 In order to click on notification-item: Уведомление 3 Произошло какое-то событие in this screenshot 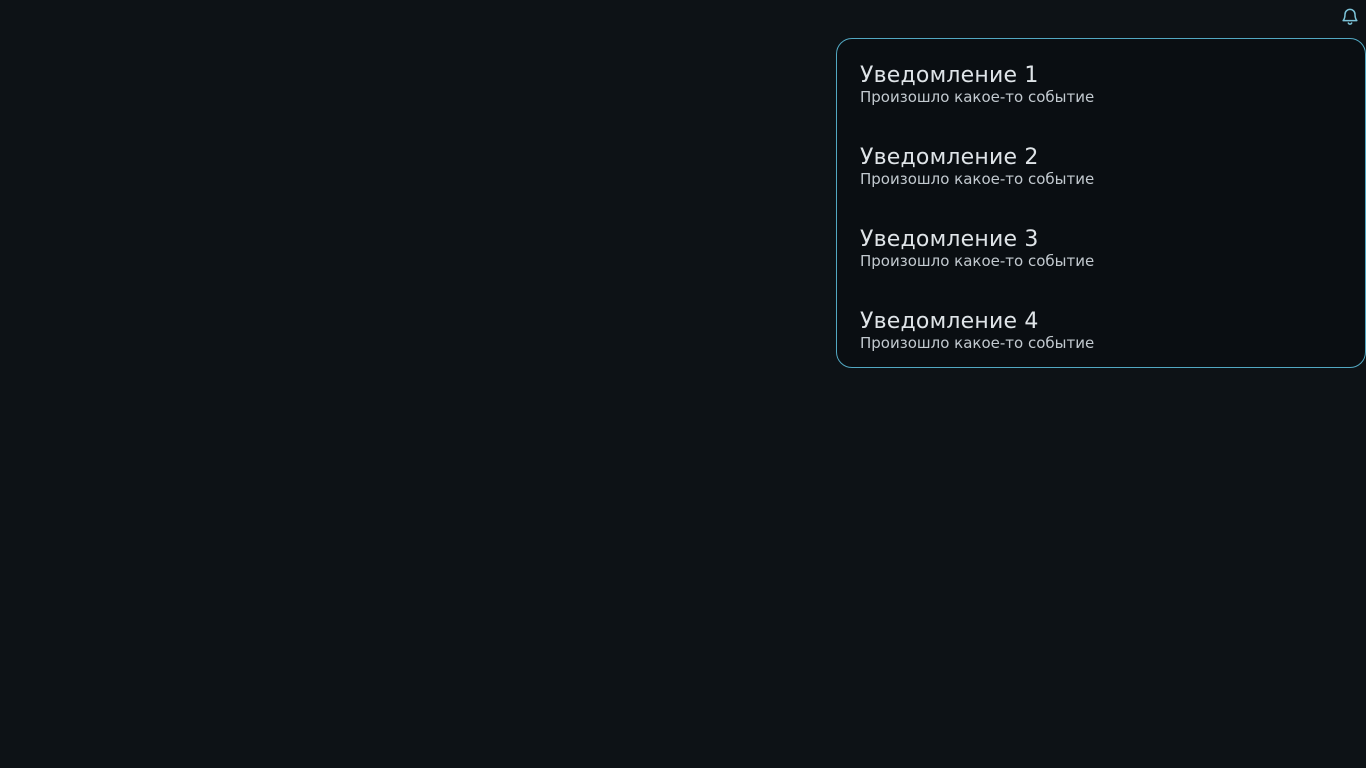, I will do `click(1101, 266)`.